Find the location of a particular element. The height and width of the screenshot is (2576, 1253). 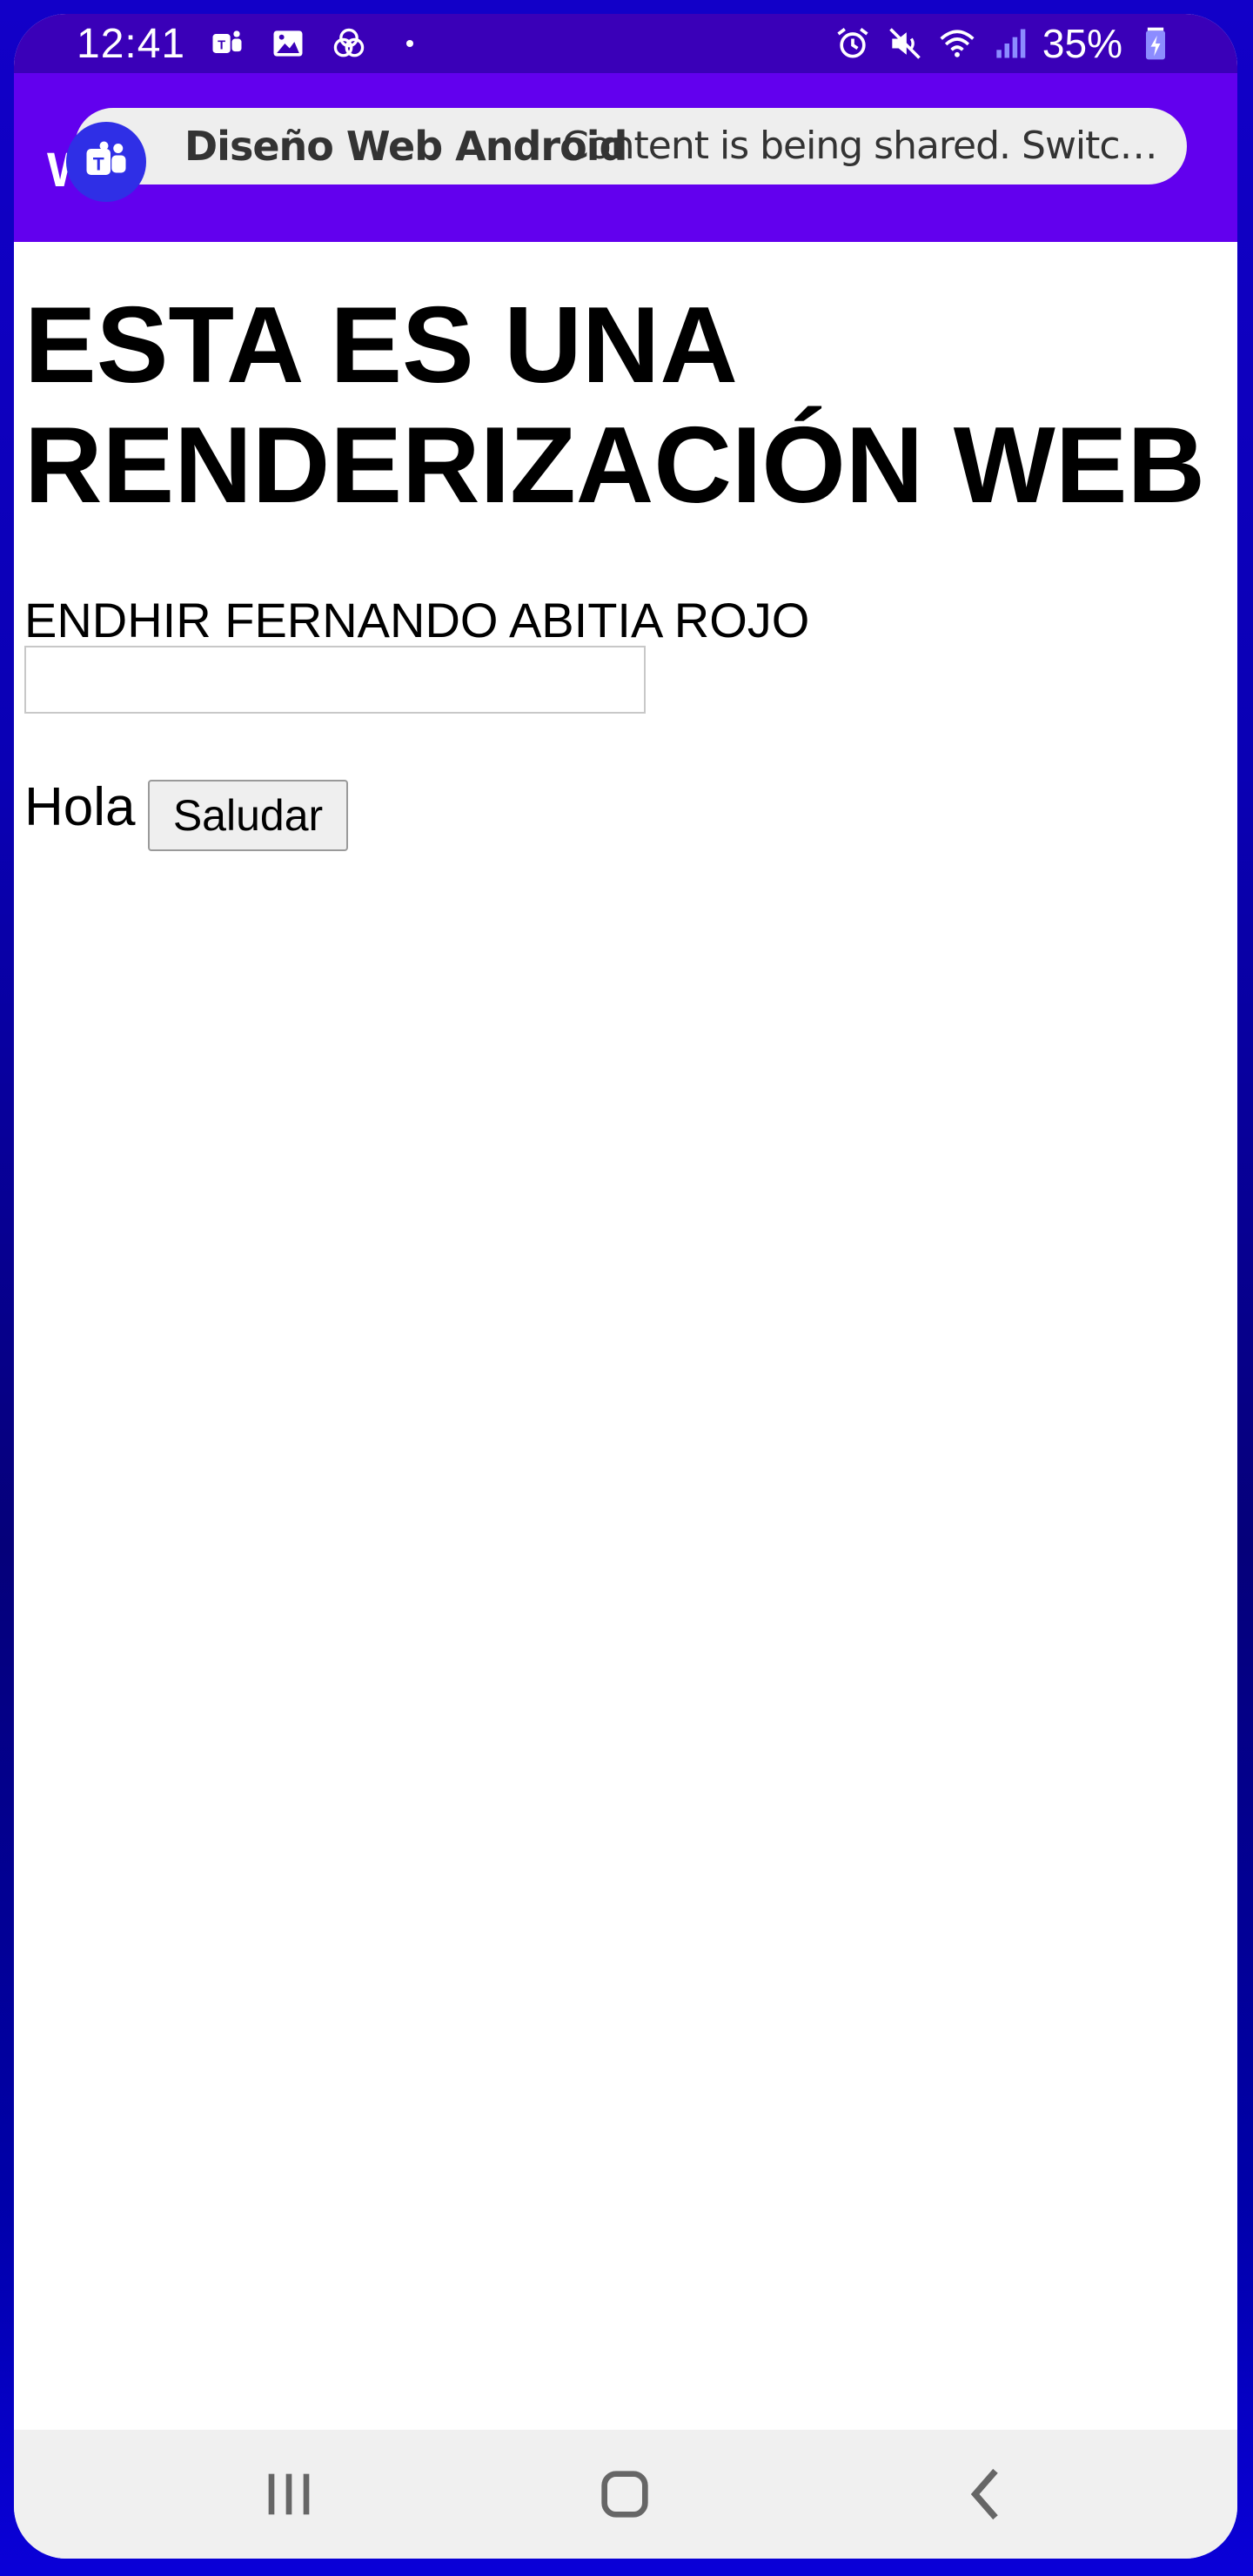

back-icon is located at coordinates (986, 2494).